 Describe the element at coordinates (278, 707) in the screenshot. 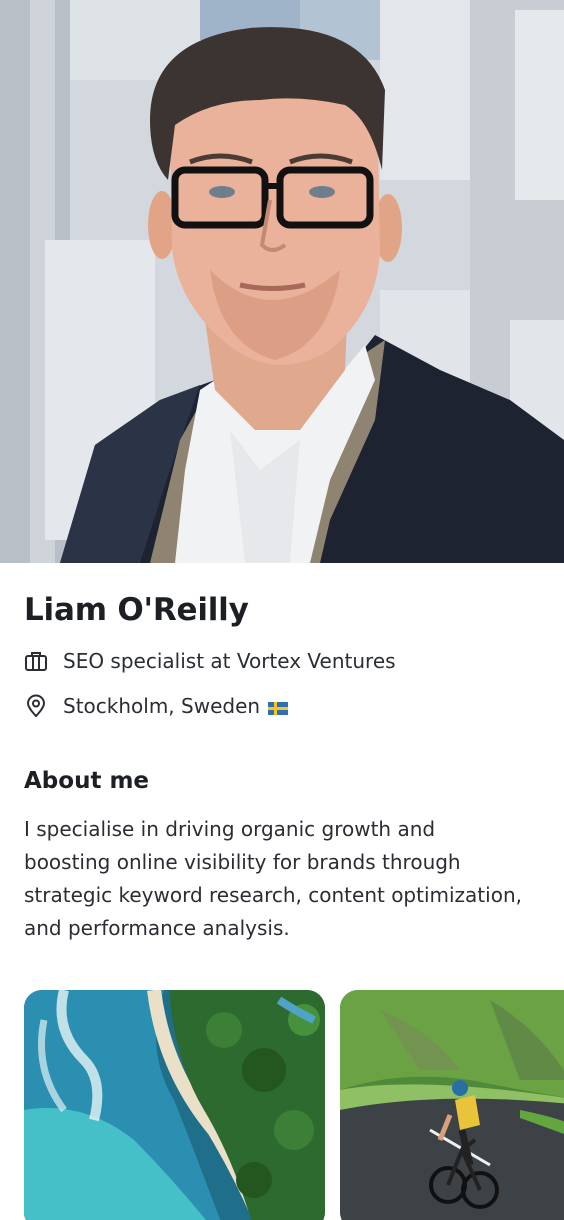

I see `sweden-flag-icon` at that location.